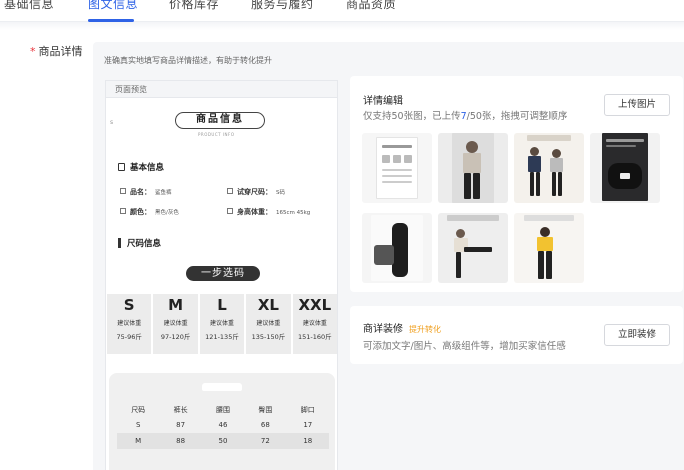 This screenshot has width=684, height=470. What do you see at coordinates (397, 248) in the screenshot?
I see `leggings-closeup-thumbnail` at bounding box center [397, 248].